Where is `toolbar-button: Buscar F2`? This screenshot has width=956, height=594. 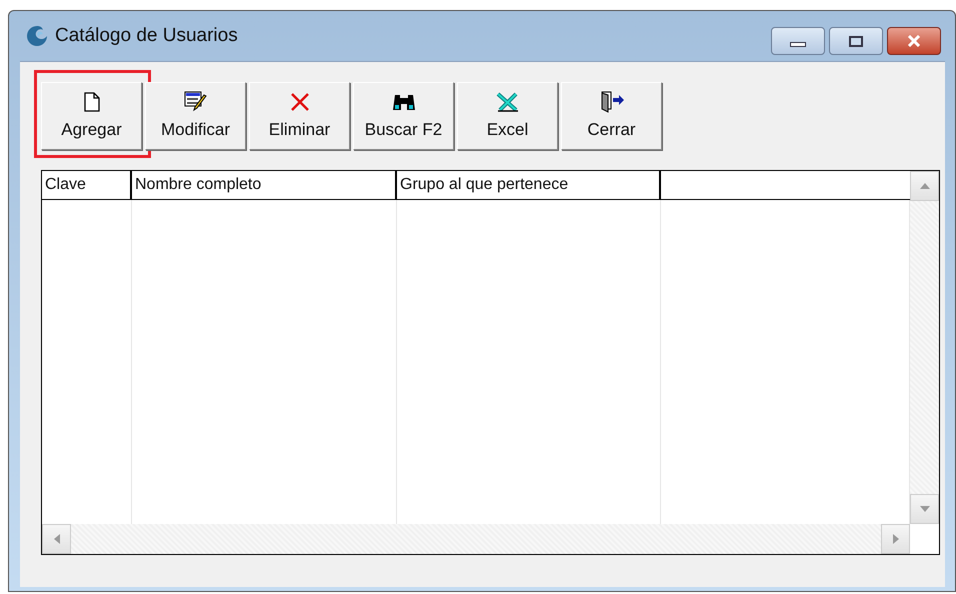 toolbar-button: Buscar F2 is located at coordinates (403, 116).